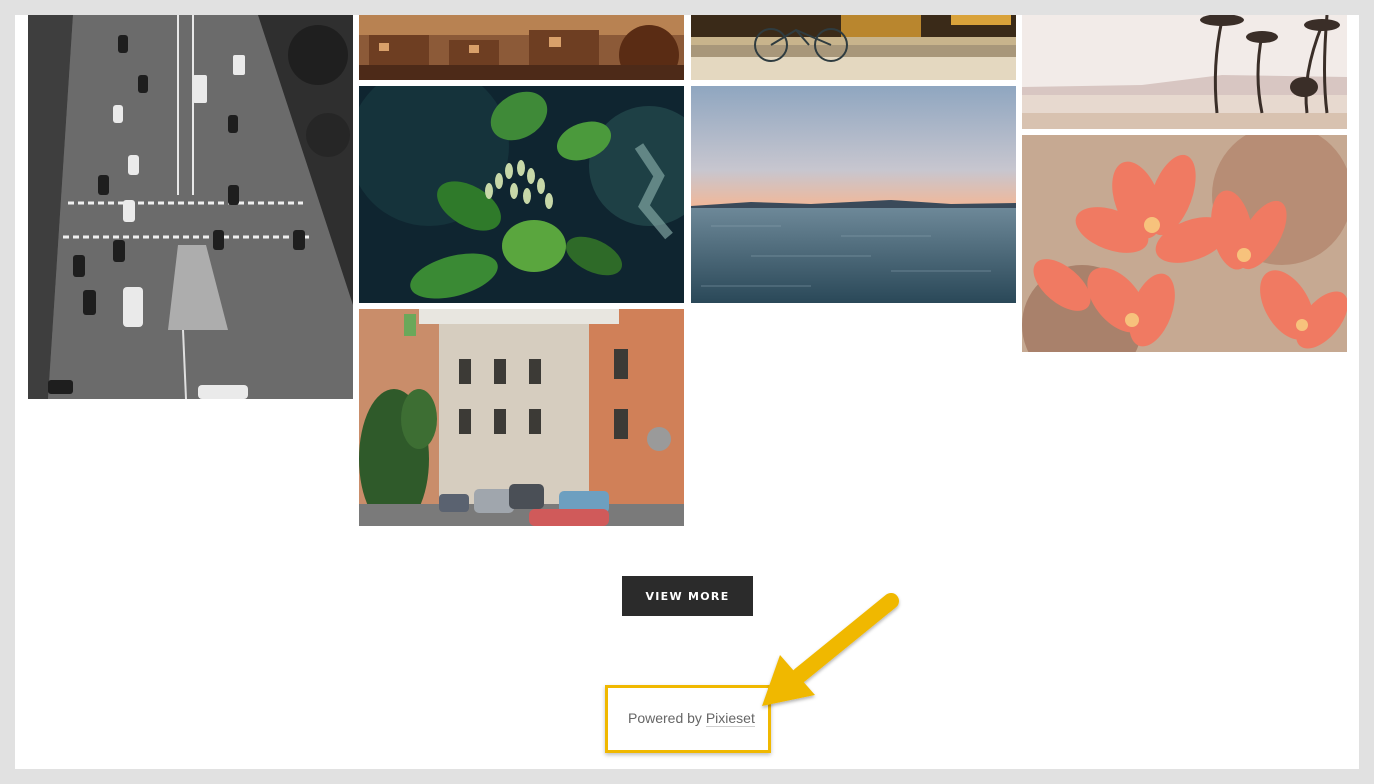 The width and height of the screenshot is (1374, 784). I want to click on photo-green-leaves, so click(521, 194).